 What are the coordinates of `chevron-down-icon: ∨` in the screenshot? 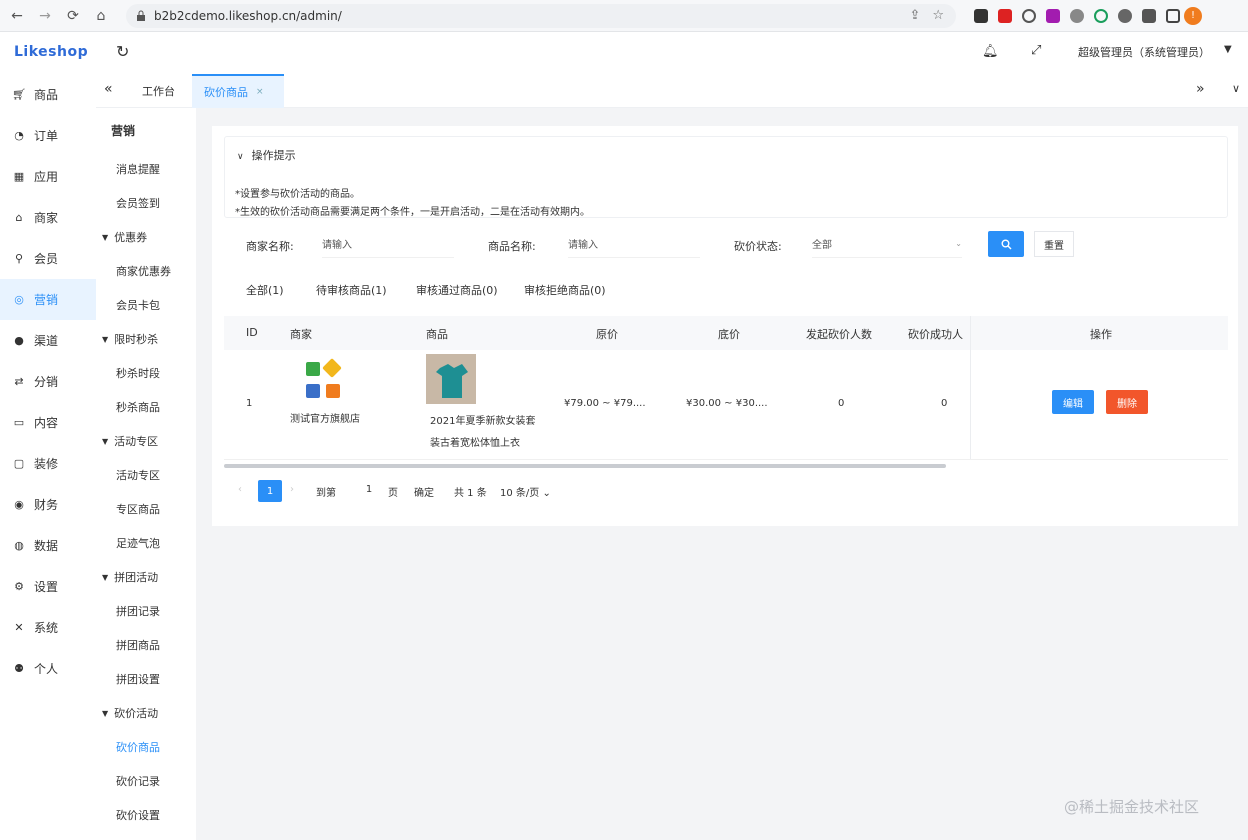 It's located at (1236, 88).